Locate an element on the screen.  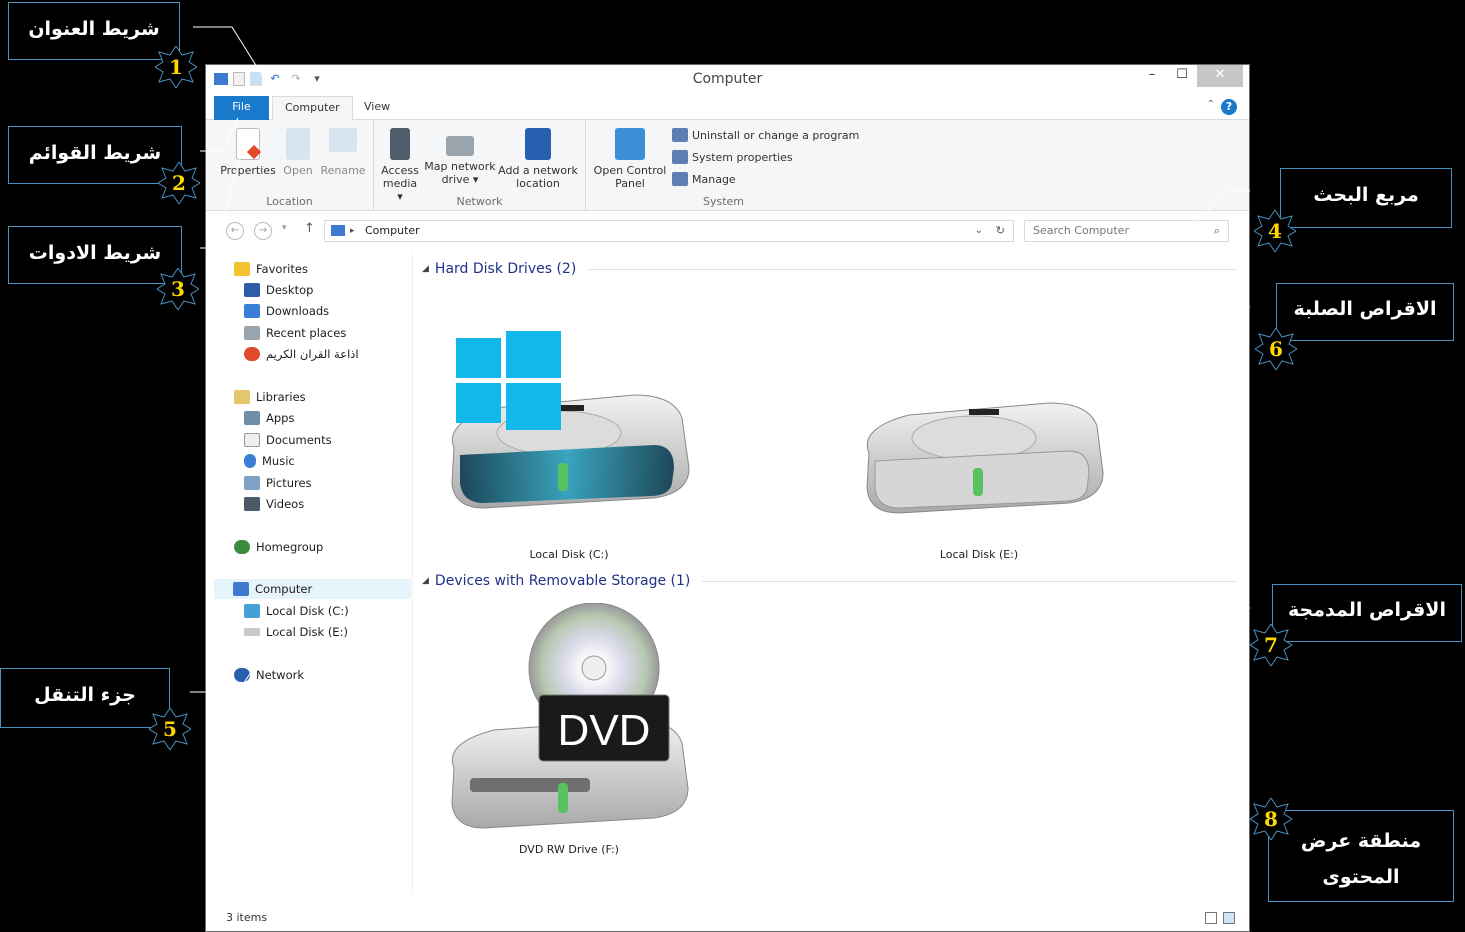
badge-number: 3 is located at coordinates (178, 289).